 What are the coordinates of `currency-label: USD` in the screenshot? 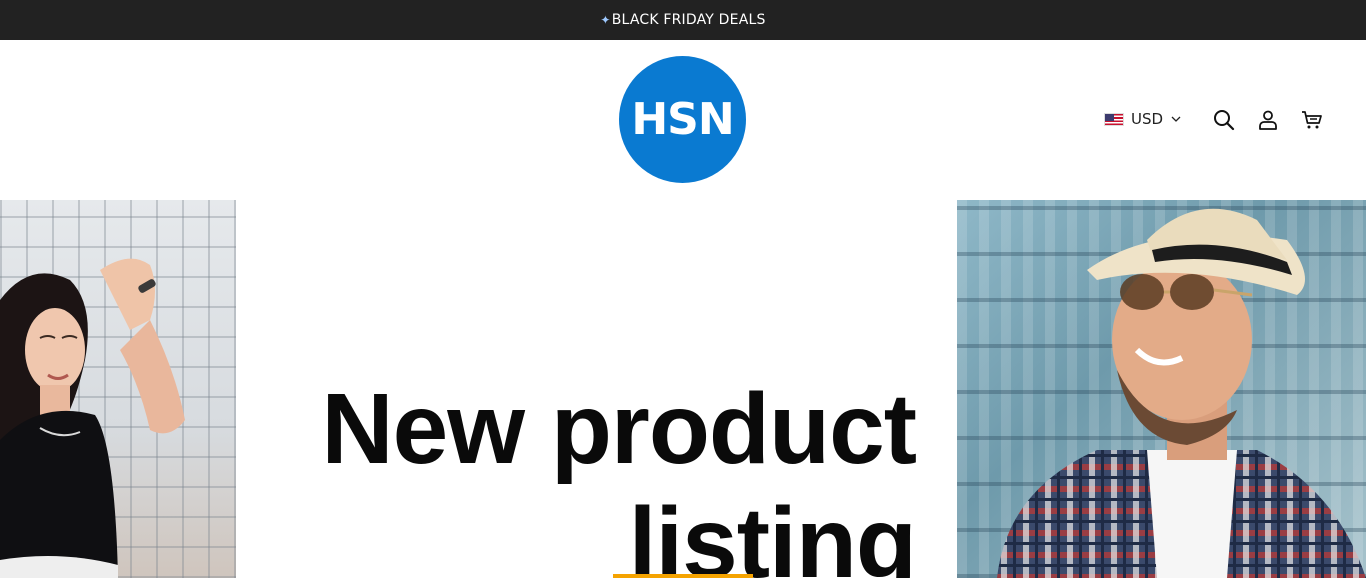 It's located at (1147, 119).